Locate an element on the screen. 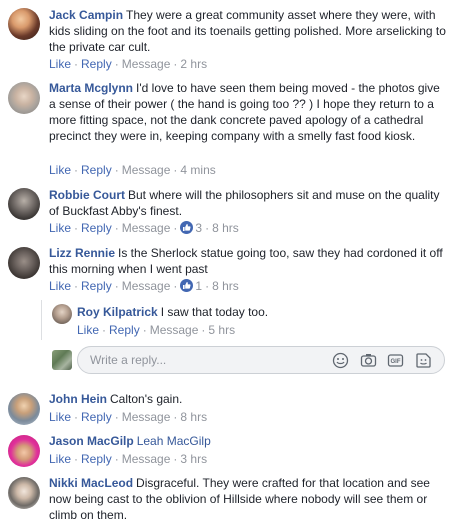 Image resolution: width=455 pixels, height=527 pixels. avatar-john-hein is located at coordinates (24, 409).